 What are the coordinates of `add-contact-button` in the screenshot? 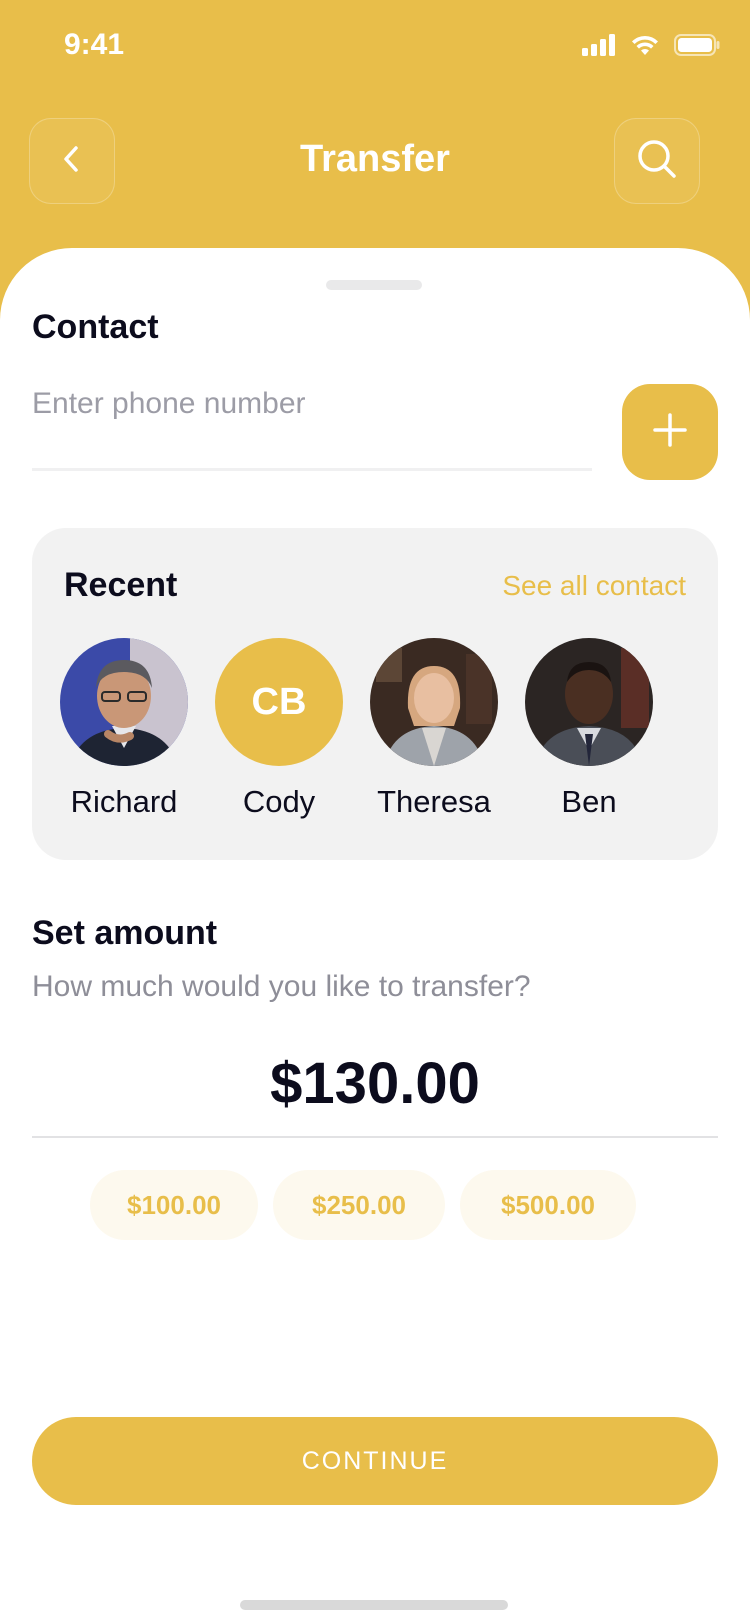 It's located at (670, 432).